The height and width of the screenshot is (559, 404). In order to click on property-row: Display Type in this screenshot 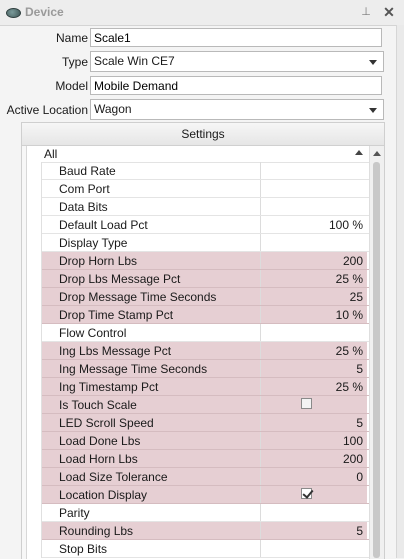, I will do `click(198, 243)`.